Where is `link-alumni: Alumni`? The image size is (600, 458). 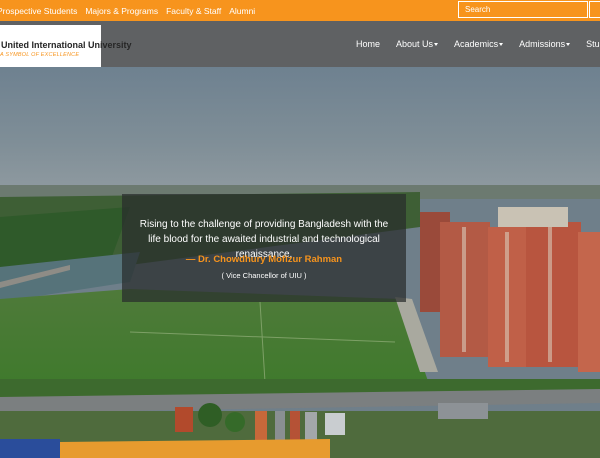
link-alumni: Alumni is located at coordinates (242, 11).